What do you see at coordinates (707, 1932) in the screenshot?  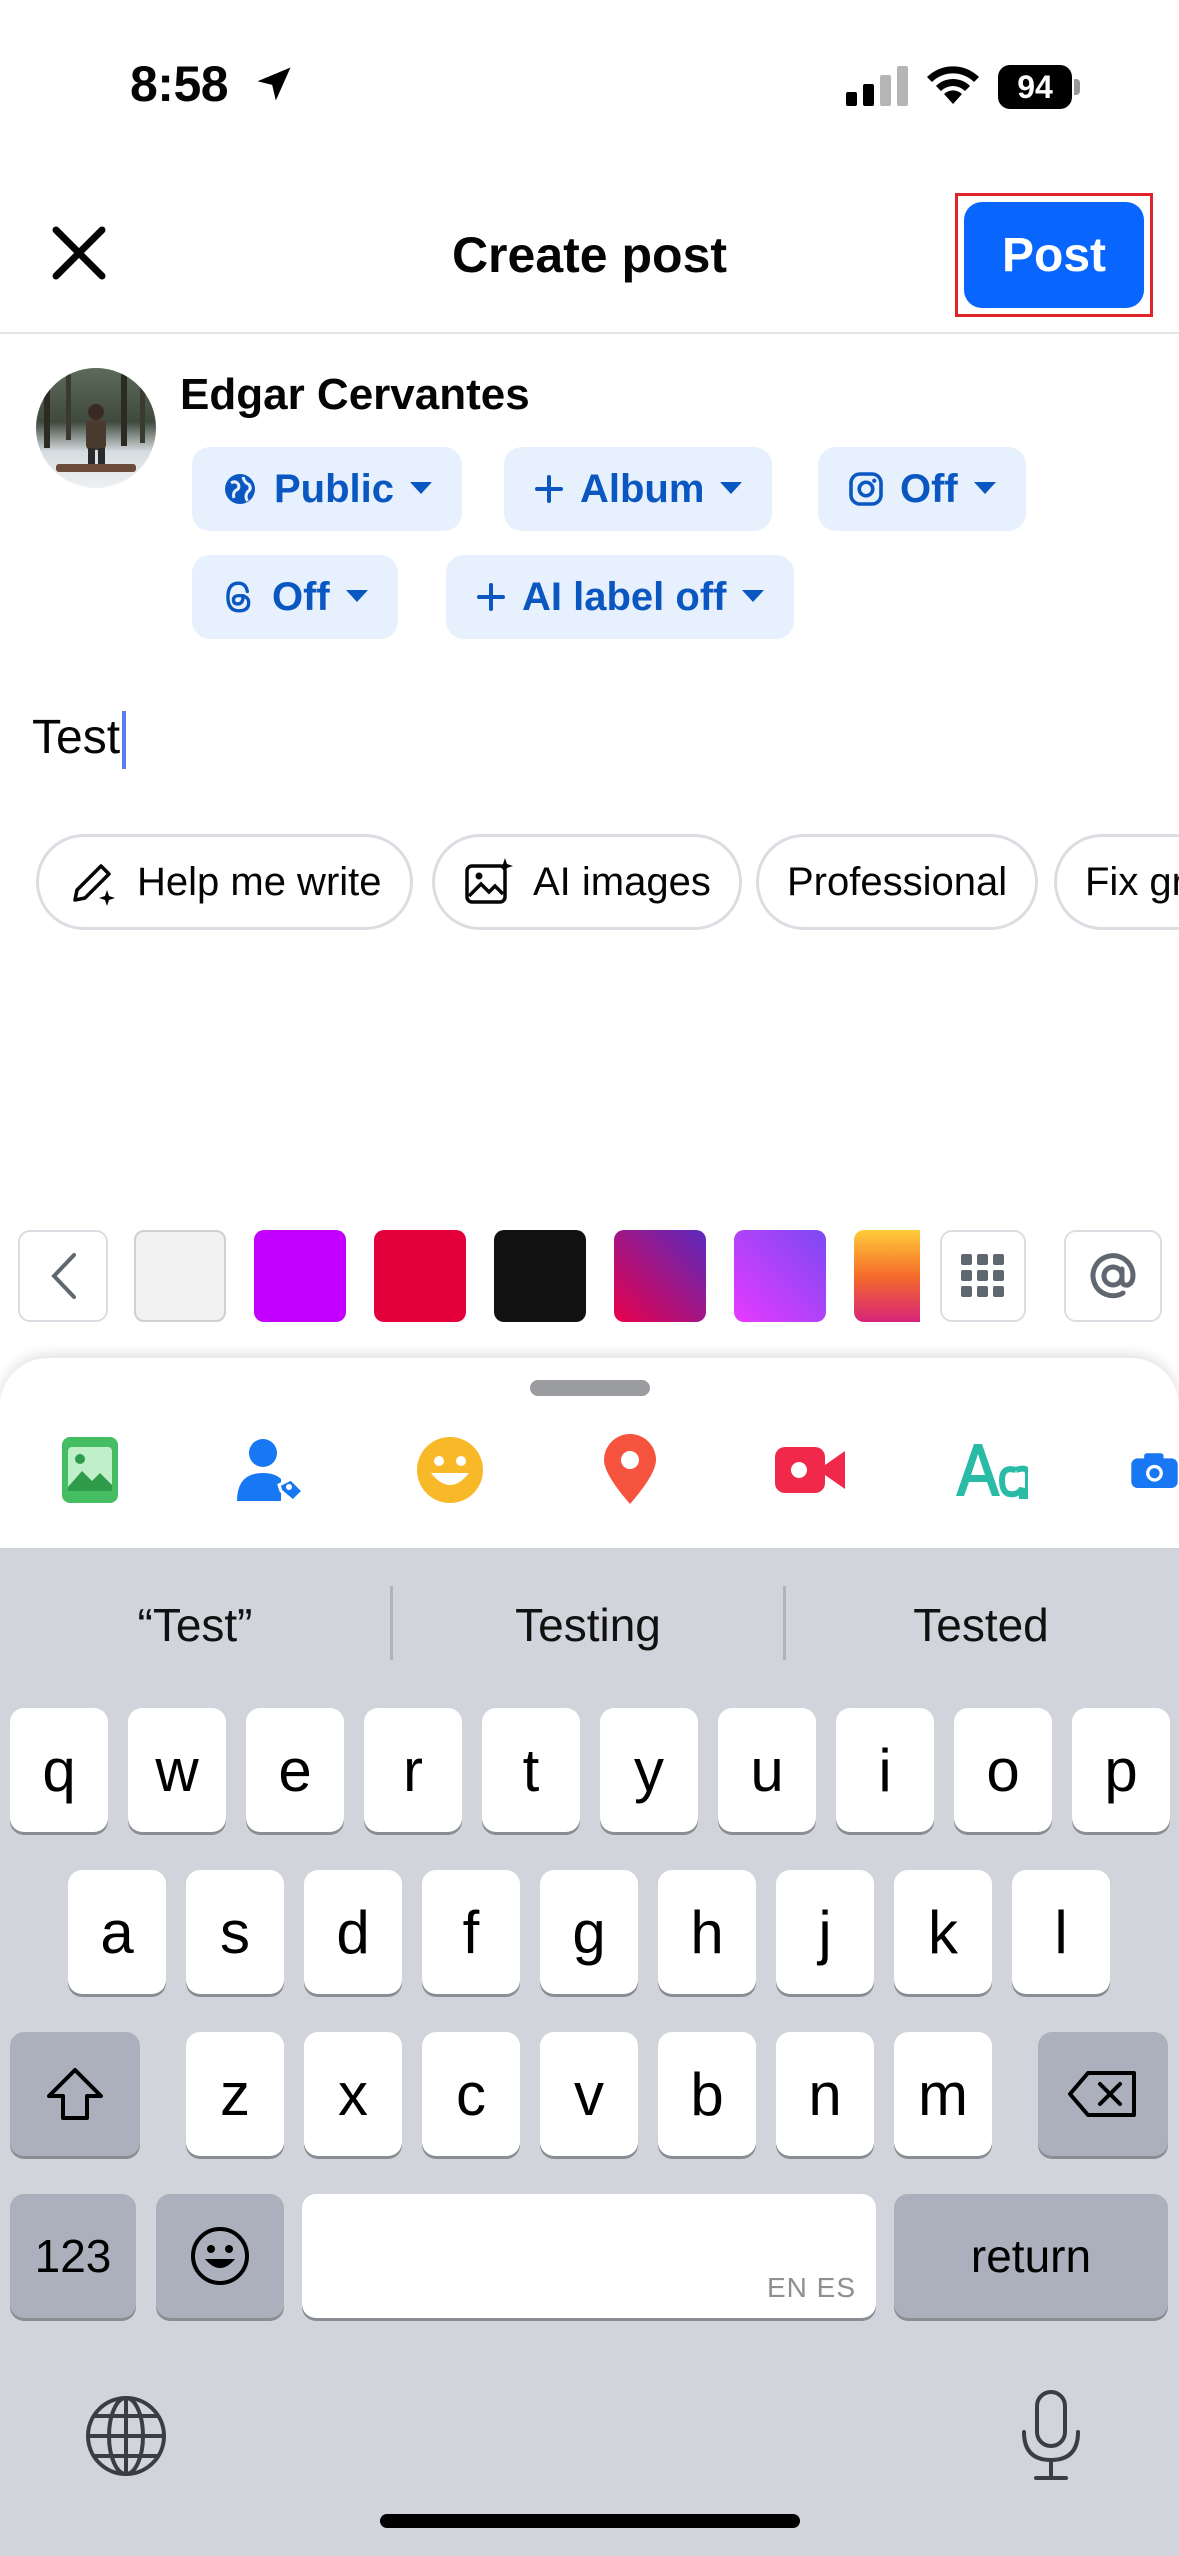 I see `key-h: h` at bounding box center [707, 1932].